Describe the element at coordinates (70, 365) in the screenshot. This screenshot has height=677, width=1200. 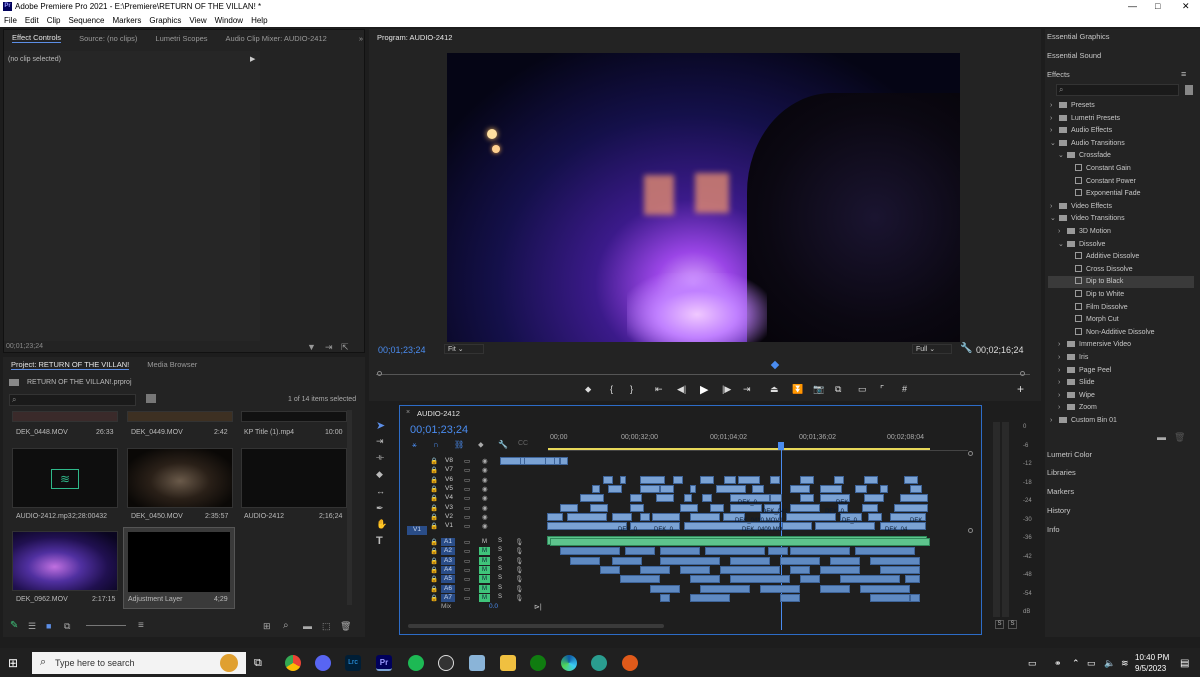
I see `tab-project: Project: RETURN OF THE VILLAN!` at that location.